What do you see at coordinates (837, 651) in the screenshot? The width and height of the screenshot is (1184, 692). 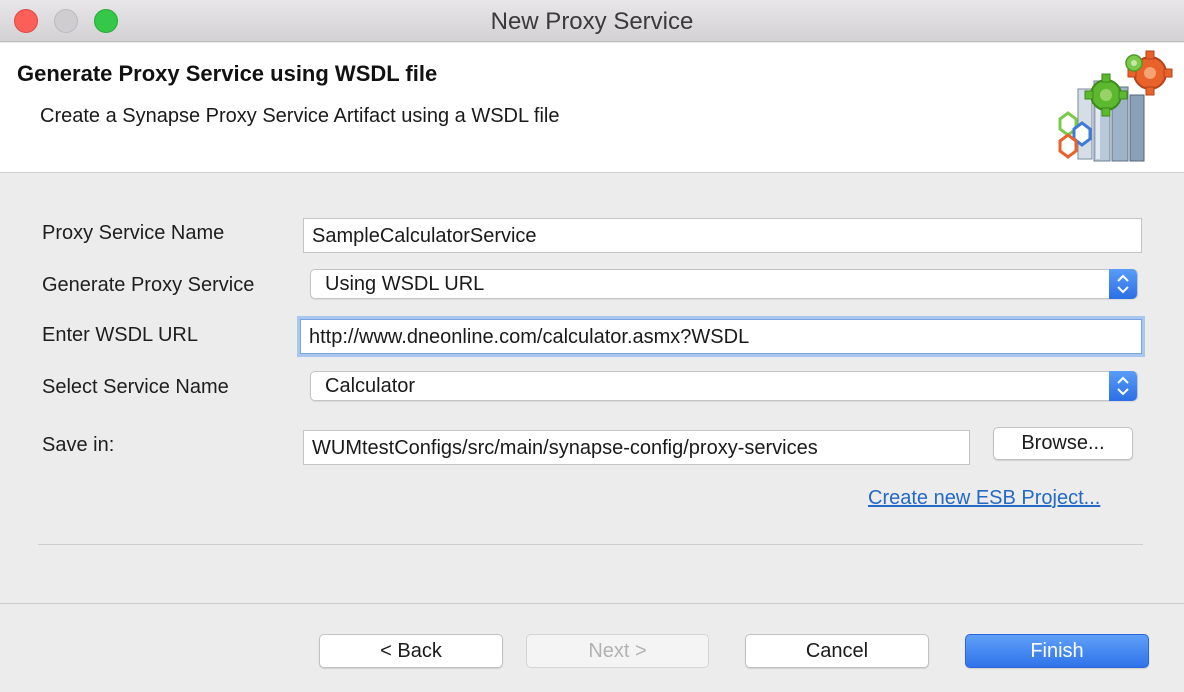 I see `cancel-button: Cancel` at bounding box center [837, 651].